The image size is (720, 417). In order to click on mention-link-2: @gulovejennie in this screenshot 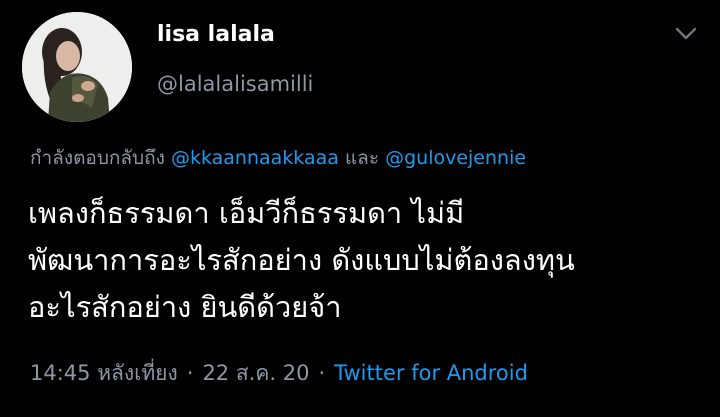, I will do `click(455, 158)`.